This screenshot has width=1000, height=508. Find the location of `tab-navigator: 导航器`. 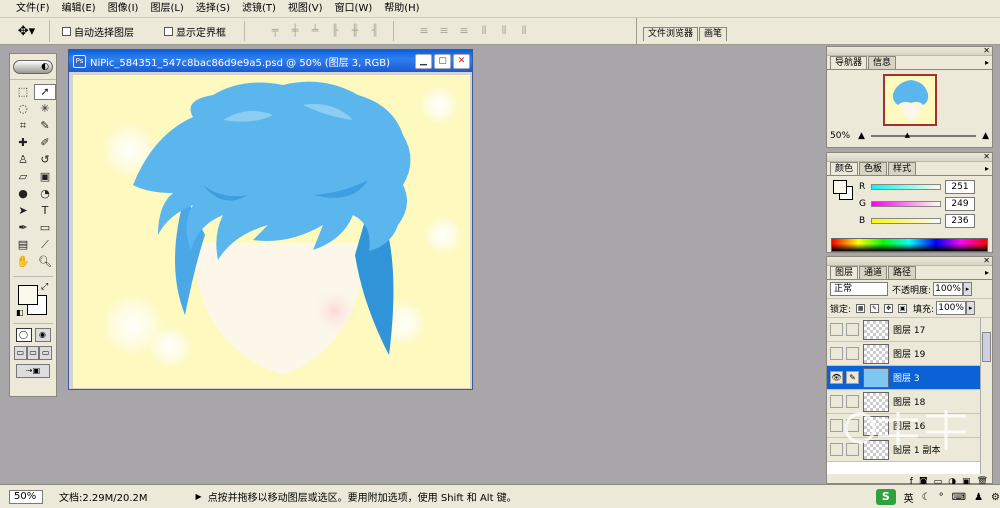

tab-navigator: 导航器 is located at coordinates (849, 62).